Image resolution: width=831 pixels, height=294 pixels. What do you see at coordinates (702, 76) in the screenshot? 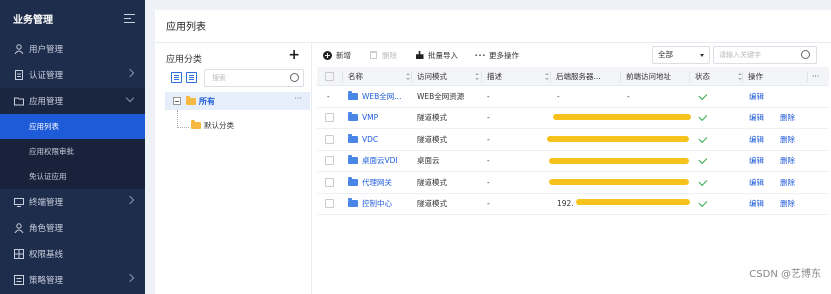
I see `column-header-status: 状态` at bounding box center [702, 76].